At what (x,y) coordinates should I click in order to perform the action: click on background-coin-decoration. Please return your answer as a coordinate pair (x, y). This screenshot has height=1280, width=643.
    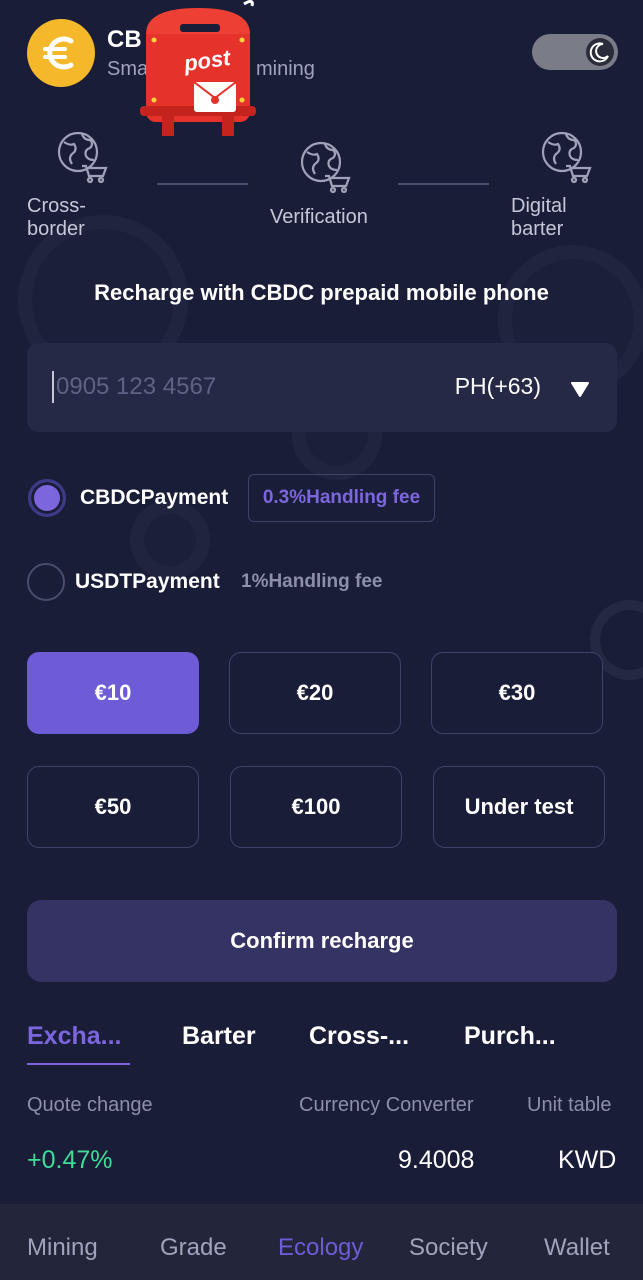
    Looking at the image, I should click on (170, 540).